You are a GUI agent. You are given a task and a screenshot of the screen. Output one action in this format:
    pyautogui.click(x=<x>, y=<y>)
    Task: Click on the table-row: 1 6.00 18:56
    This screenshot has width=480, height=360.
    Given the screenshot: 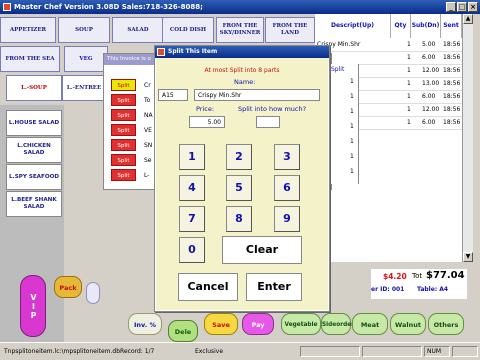 What is the action you would take?
    pyautogui.click(x=388, y=58)
    